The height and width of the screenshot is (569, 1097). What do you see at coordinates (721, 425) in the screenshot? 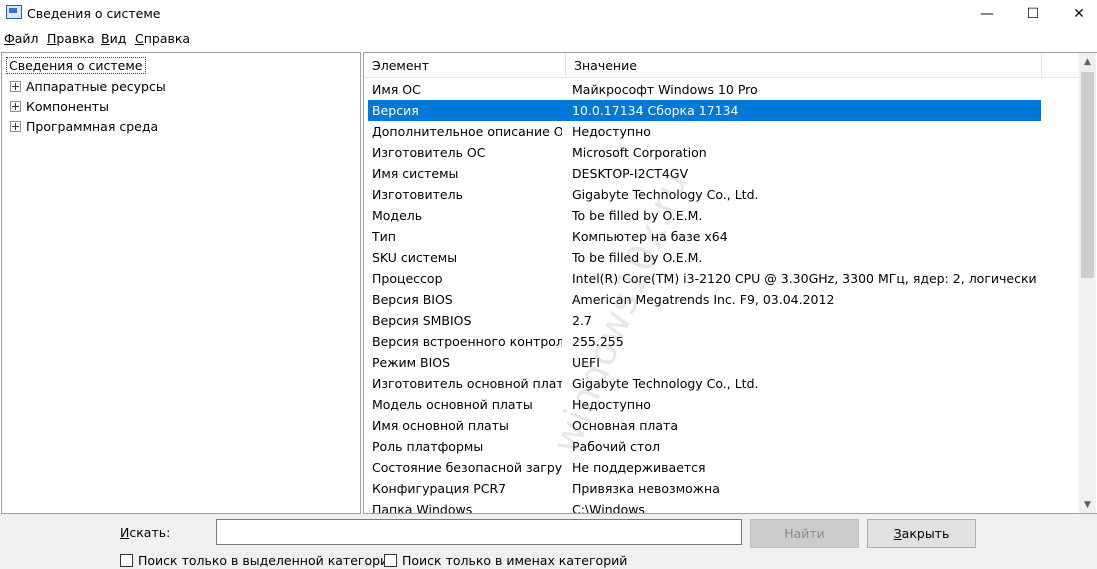
I see `table-row: Имя основной платы Основная плата` at bounding box center [721, 425].